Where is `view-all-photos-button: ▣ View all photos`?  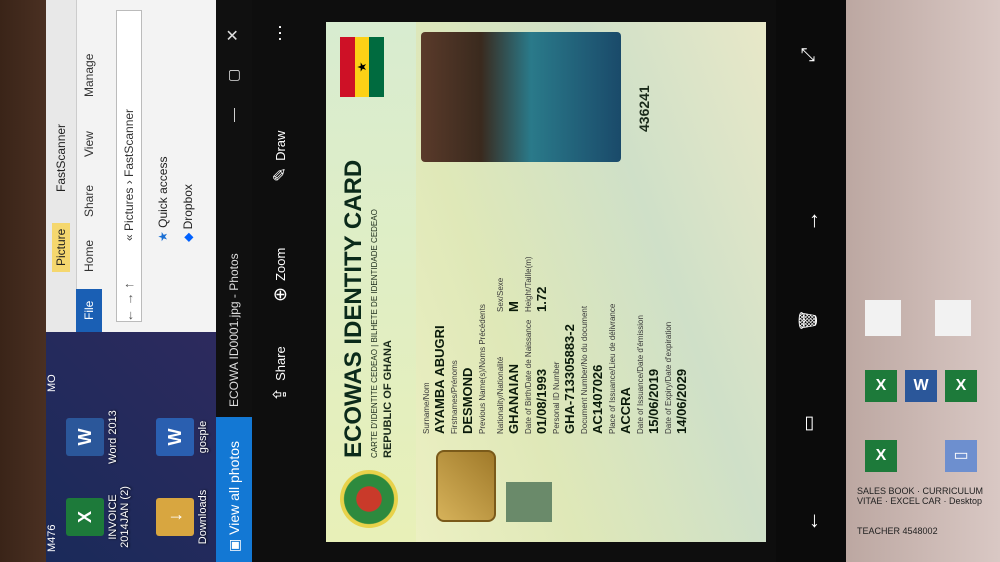
view-all-photos-button: ▣ View all photos is located at coordinates (234, 489).